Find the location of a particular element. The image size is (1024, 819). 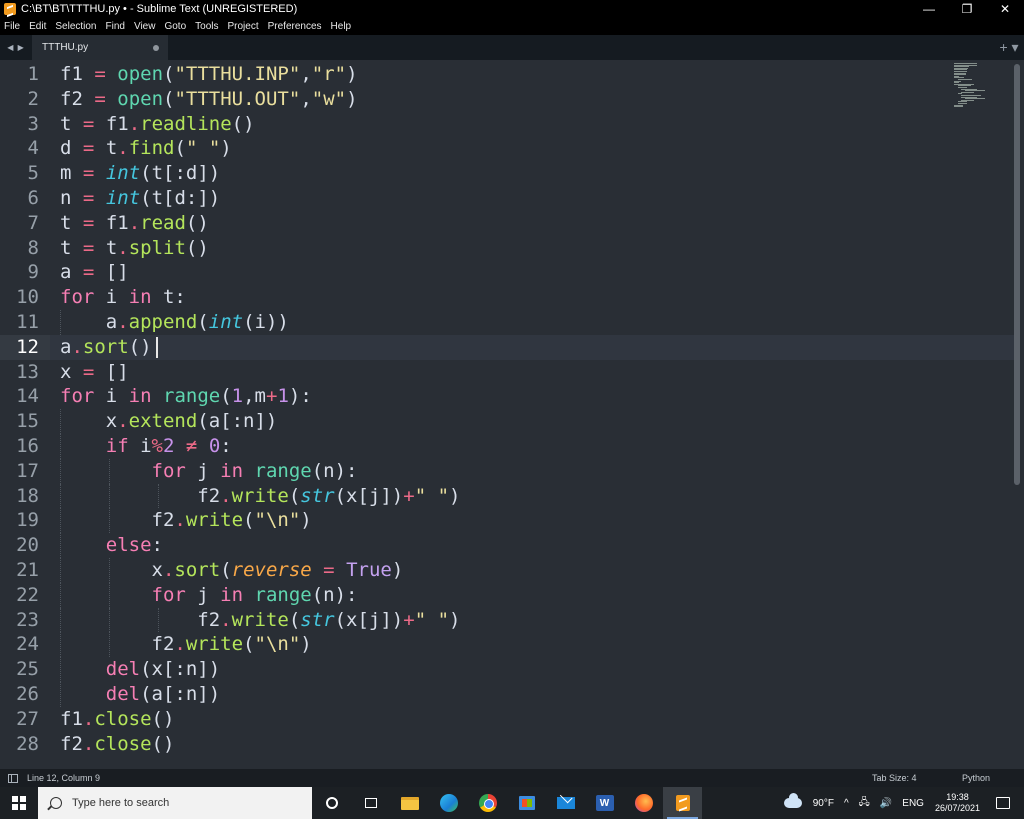

sublime-taskbar-button is located at coordinates (682, 803).